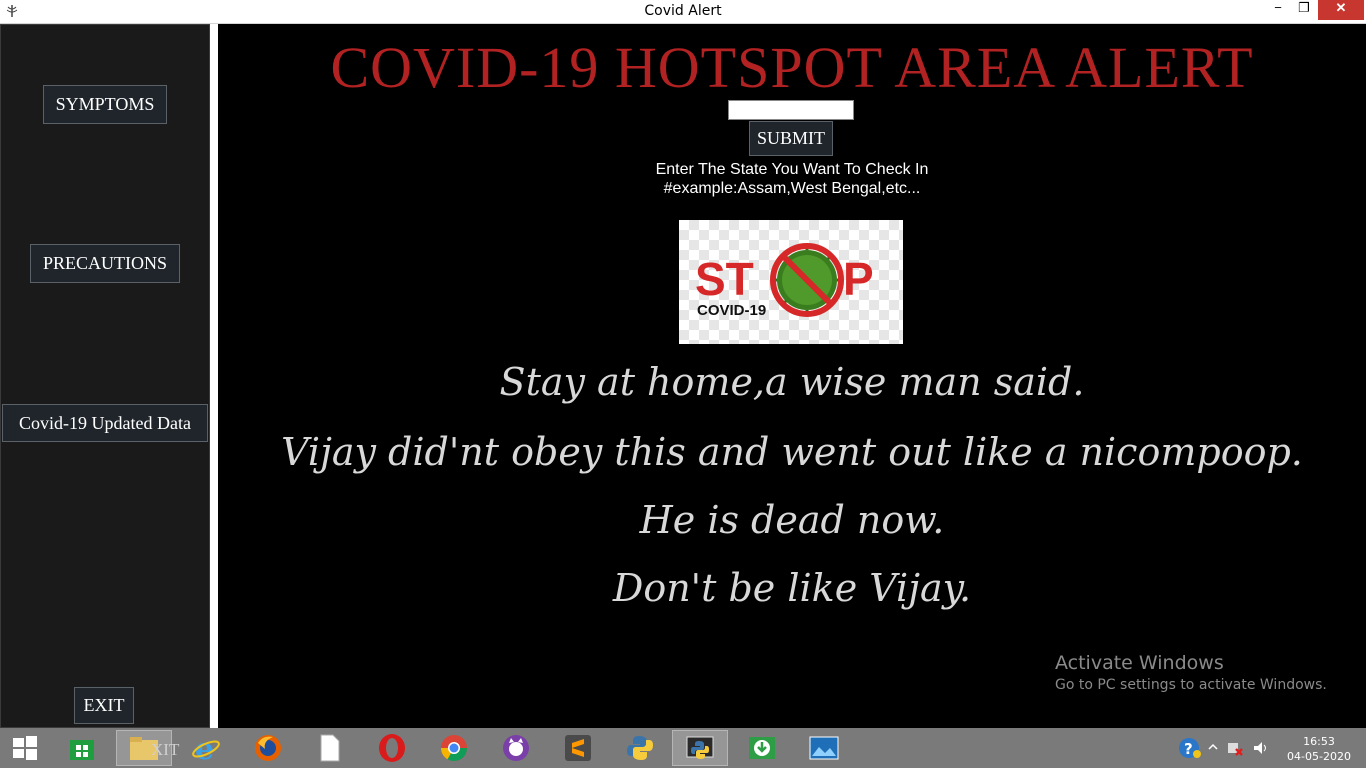 This screenshot has width=1366, height=768. What do you see at coordinates (1261, 748) in the screenshot?
I see `volume-icon` at bounding box center [1261, 748].